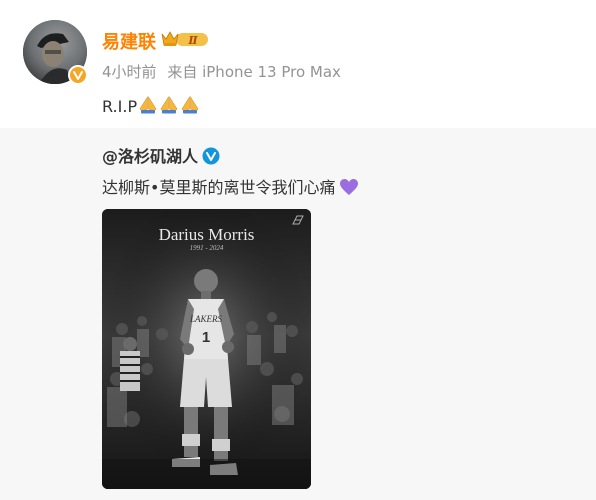 The height and width of the screenshot is (500, 596). What do you see at coordinates (219, 187) in the screenshot?
I see `repost-text: 达柳斯•莫里斯的离世令我们心痛` at bounding box center [219, 187].